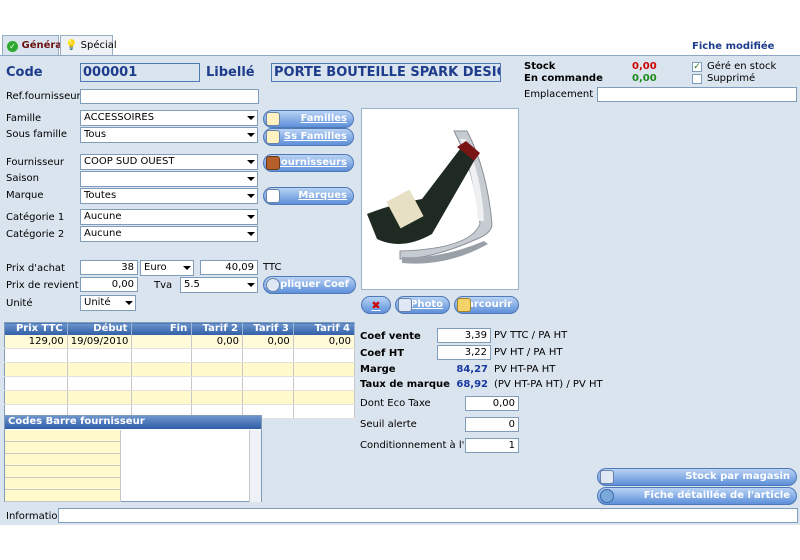 The image size is (800, 560). I want to click on column-header: Prix TTC, so click(36, 328).